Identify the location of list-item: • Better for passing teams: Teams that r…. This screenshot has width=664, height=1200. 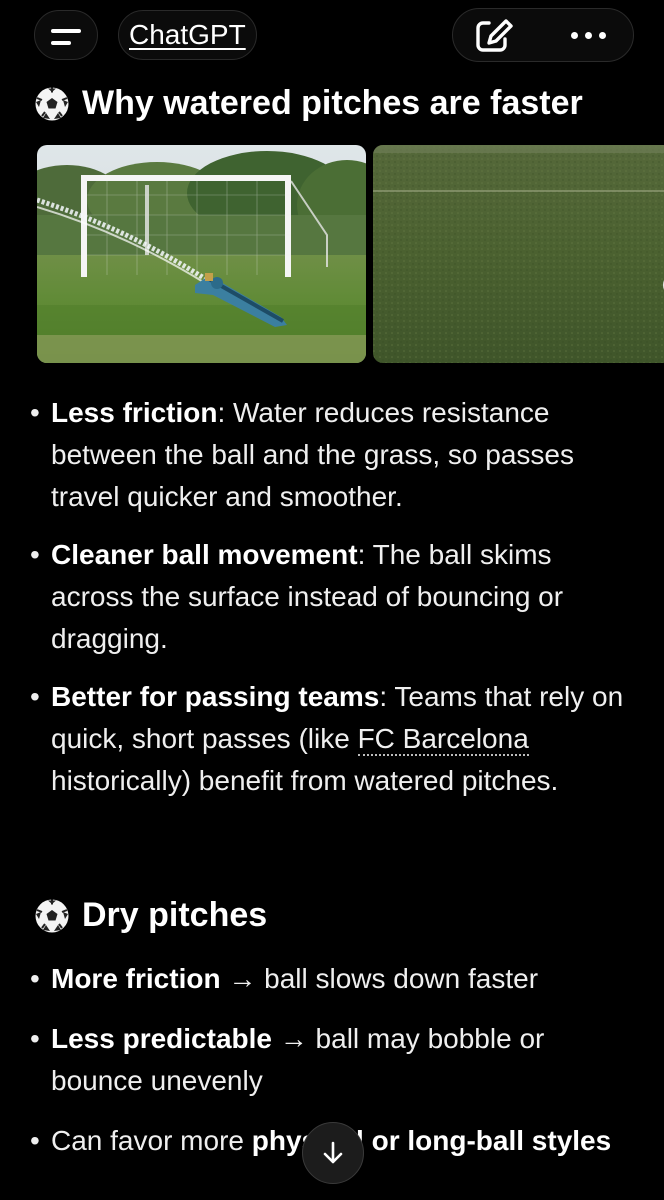
(332, 739).